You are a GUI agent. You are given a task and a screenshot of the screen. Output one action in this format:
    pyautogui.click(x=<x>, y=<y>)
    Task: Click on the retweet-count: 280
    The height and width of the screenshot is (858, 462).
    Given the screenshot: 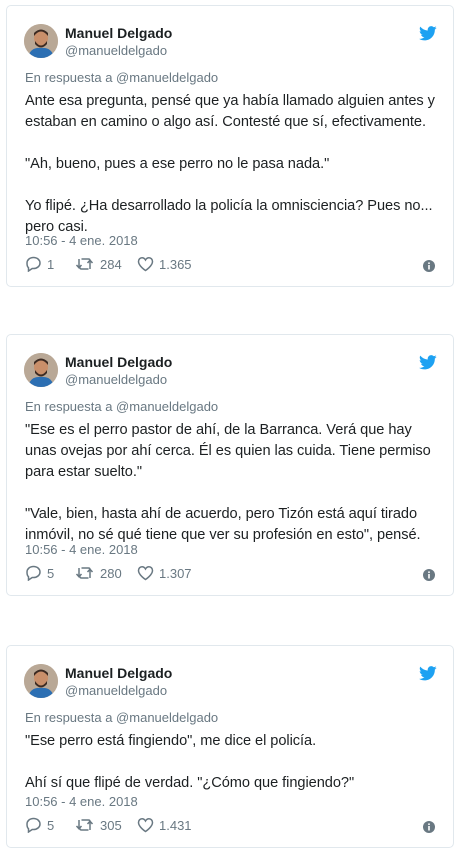 What is the action you would take?
    pyautogui.click(x=111, y=573)
    